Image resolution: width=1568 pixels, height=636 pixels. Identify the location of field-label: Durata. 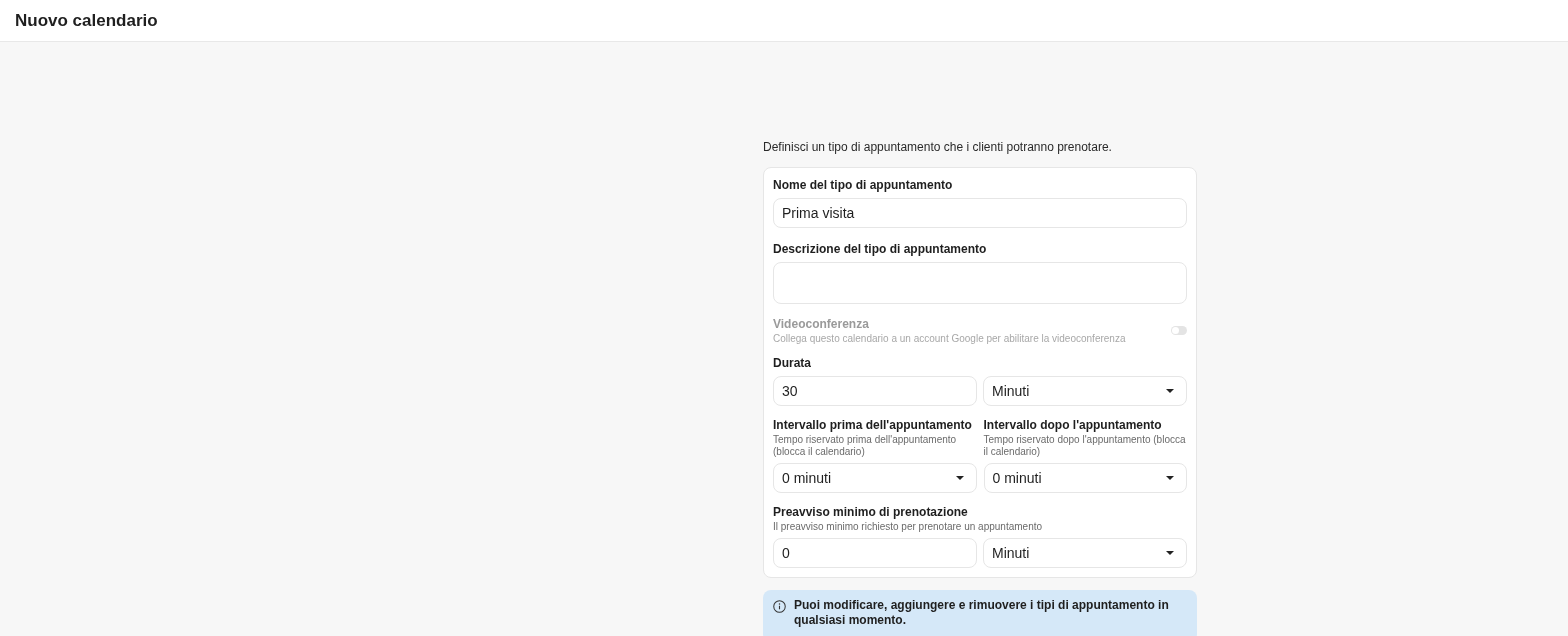
(792, 363).